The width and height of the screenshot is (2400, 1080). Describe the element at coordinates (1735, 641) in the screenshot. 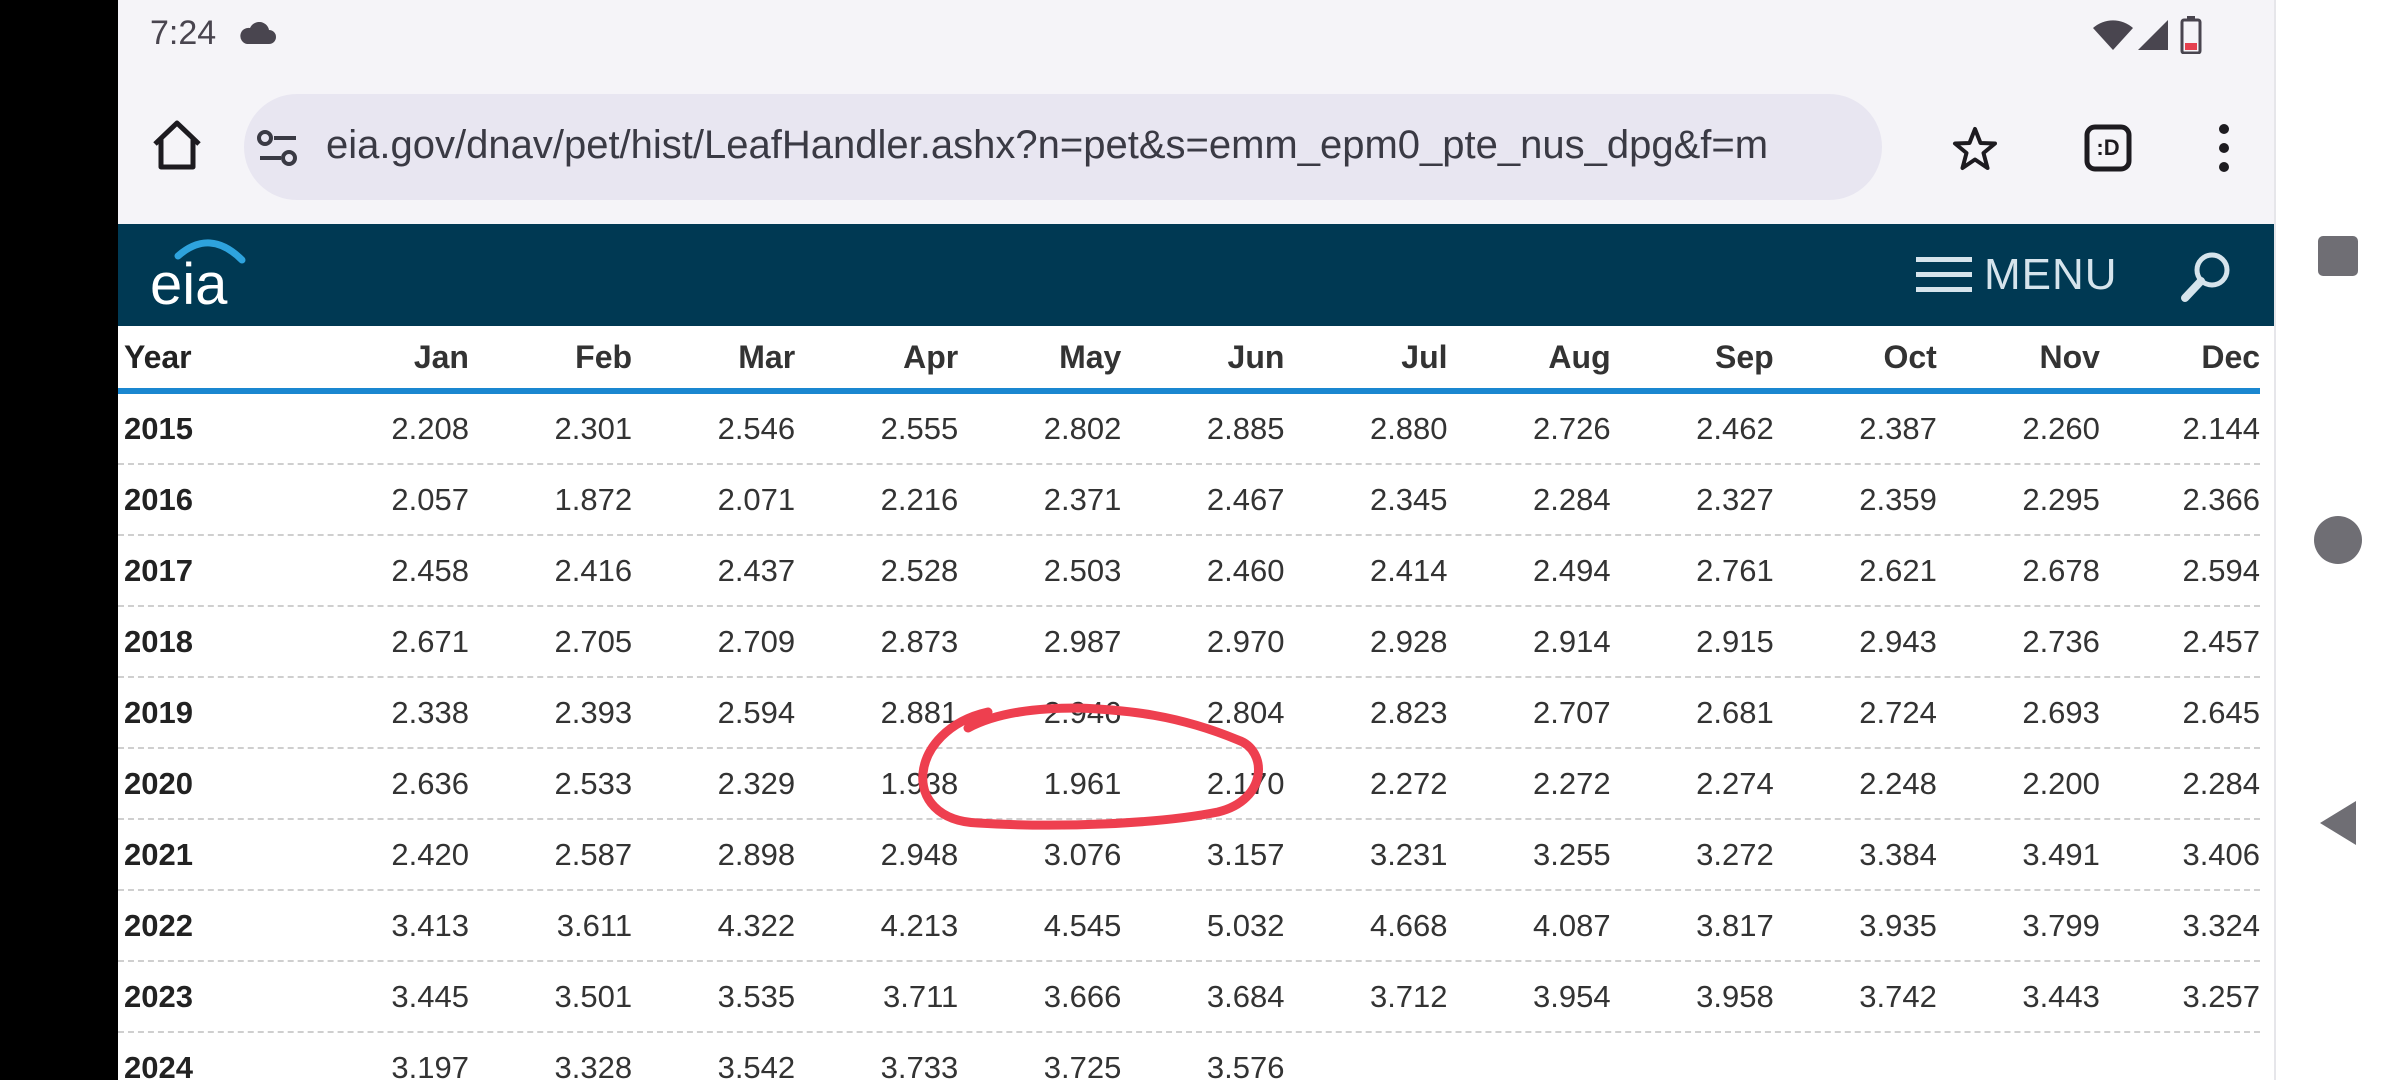

I see `price-cell: 2.915` at that location.